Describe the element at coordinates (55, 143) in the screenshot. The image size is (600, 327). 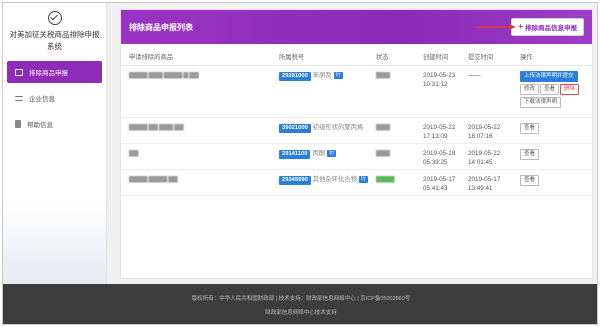
I see `sidebar: 对美加征关税商品排除申报系统 排除商品申报 企业信息 帮助信息` at that location.